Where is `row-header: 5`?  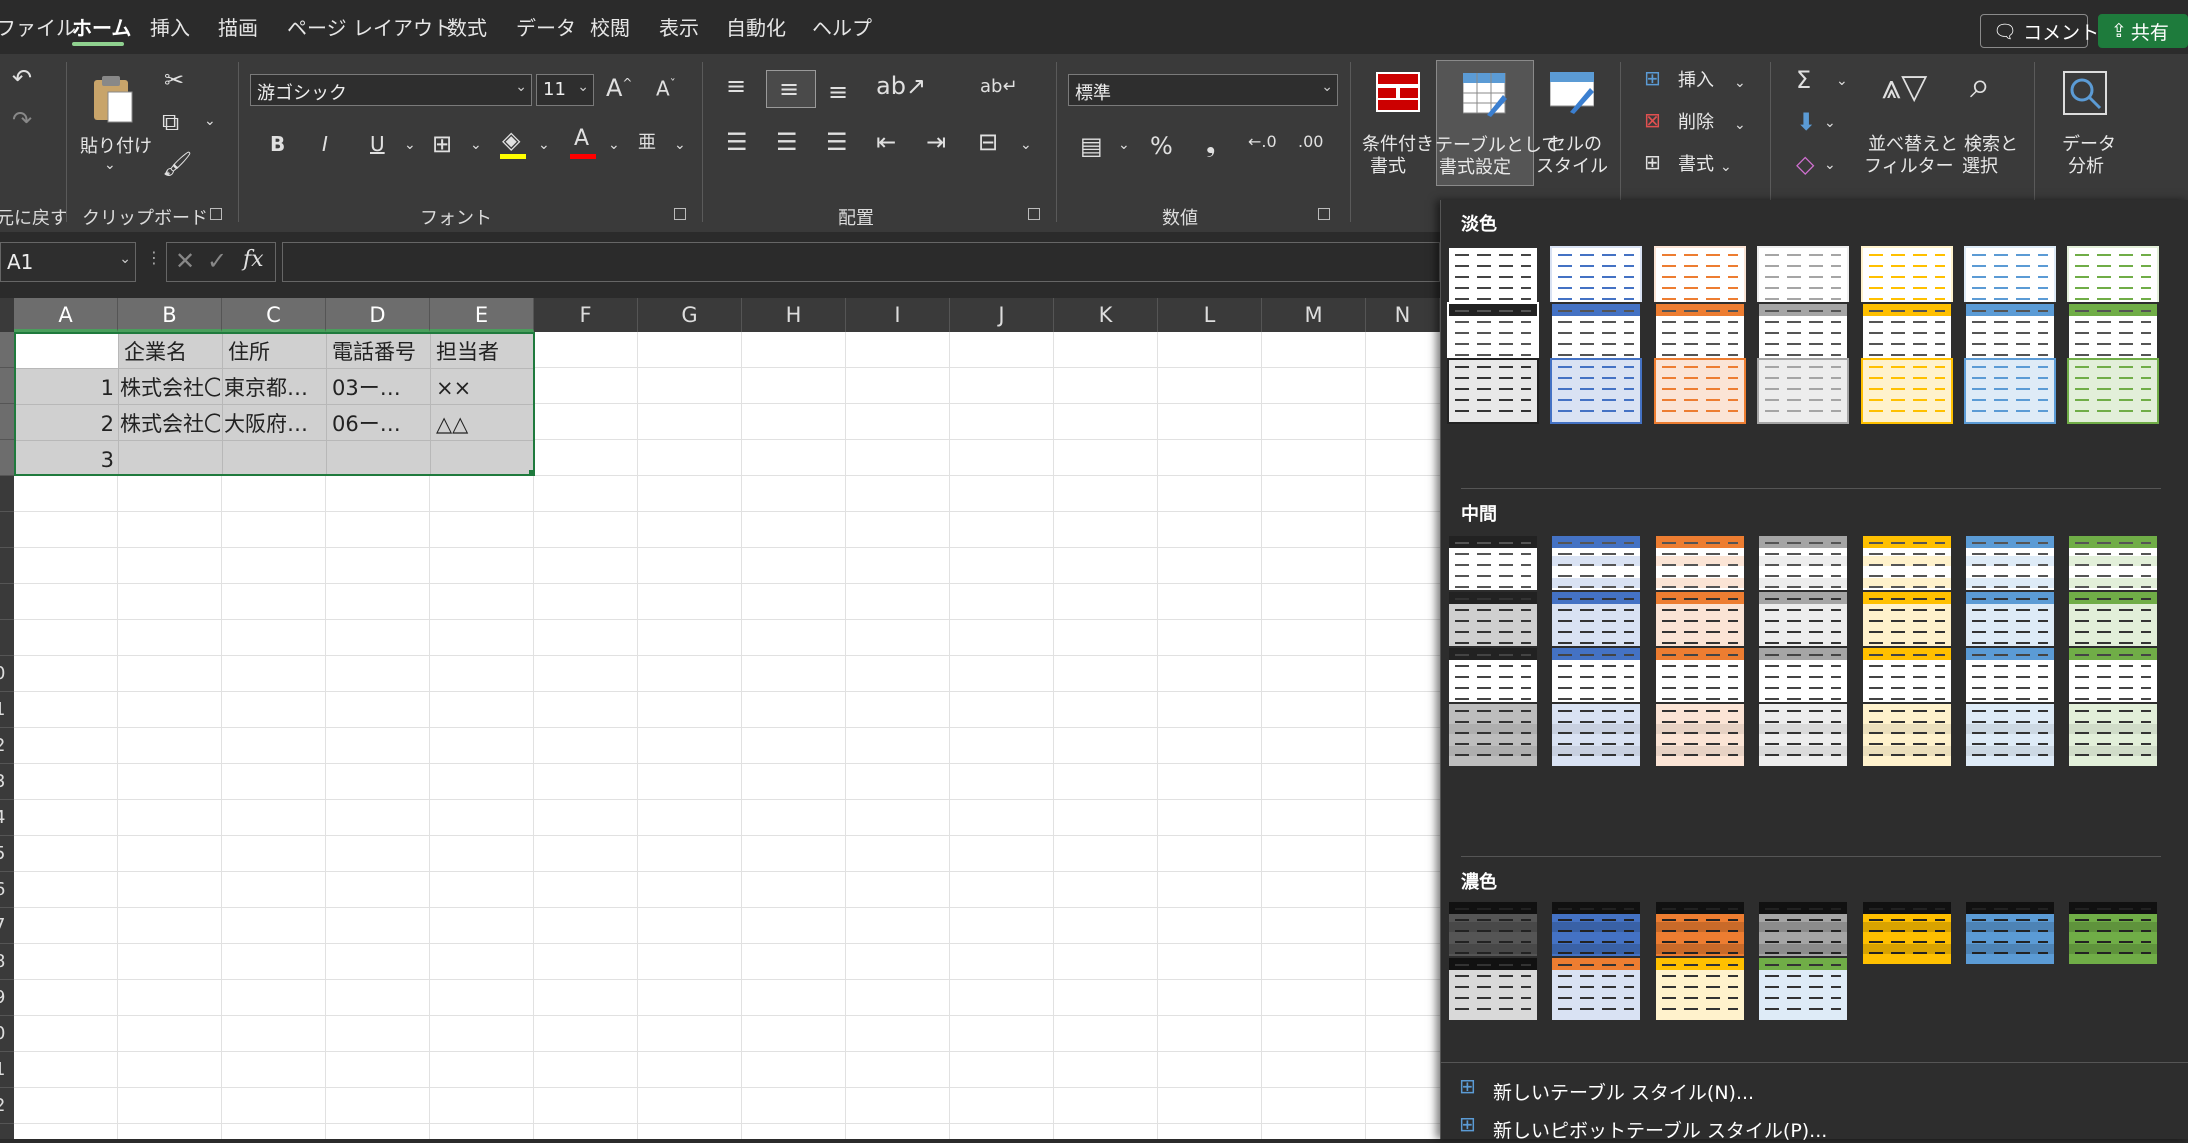
row-header: 5 is located at coordinates (7, 854).